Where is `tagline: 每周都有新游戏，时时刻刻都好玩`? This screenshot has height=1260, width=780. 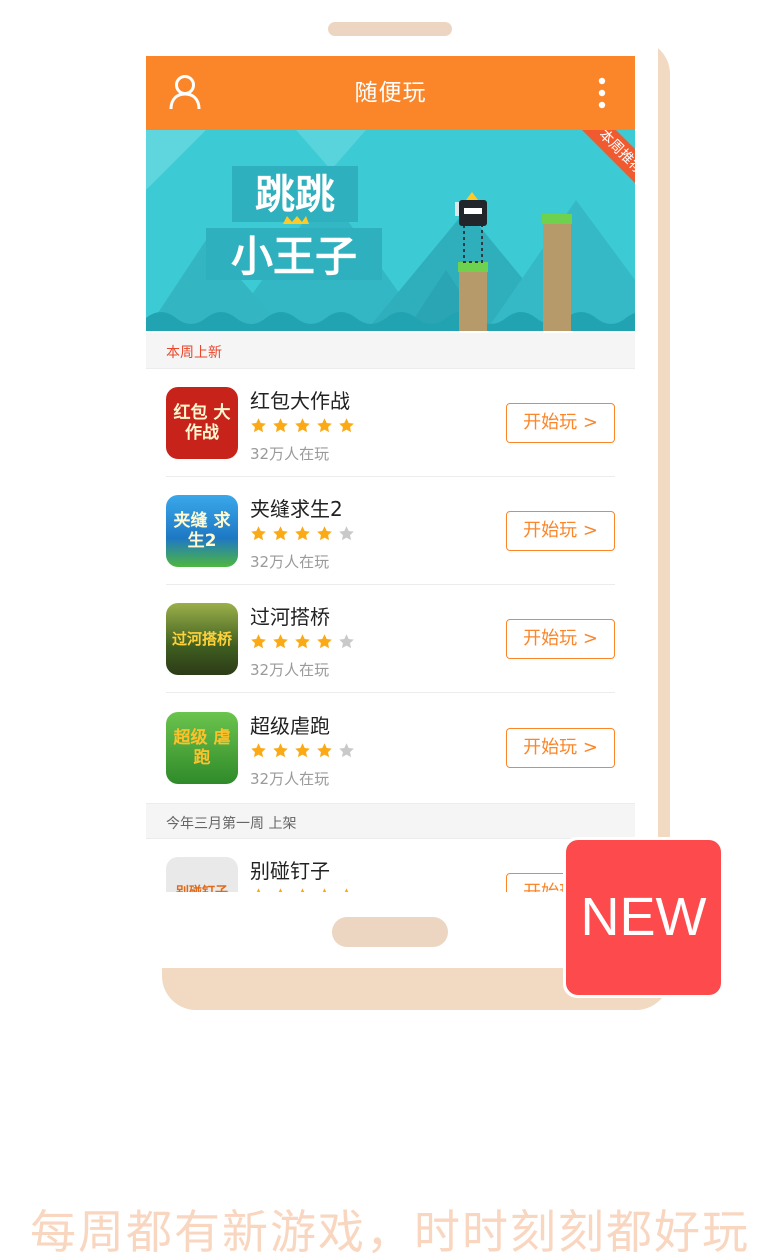
tagline: 每周都有新游戏，时时刻刻都好玩 is located at coordinates (390, 1232).